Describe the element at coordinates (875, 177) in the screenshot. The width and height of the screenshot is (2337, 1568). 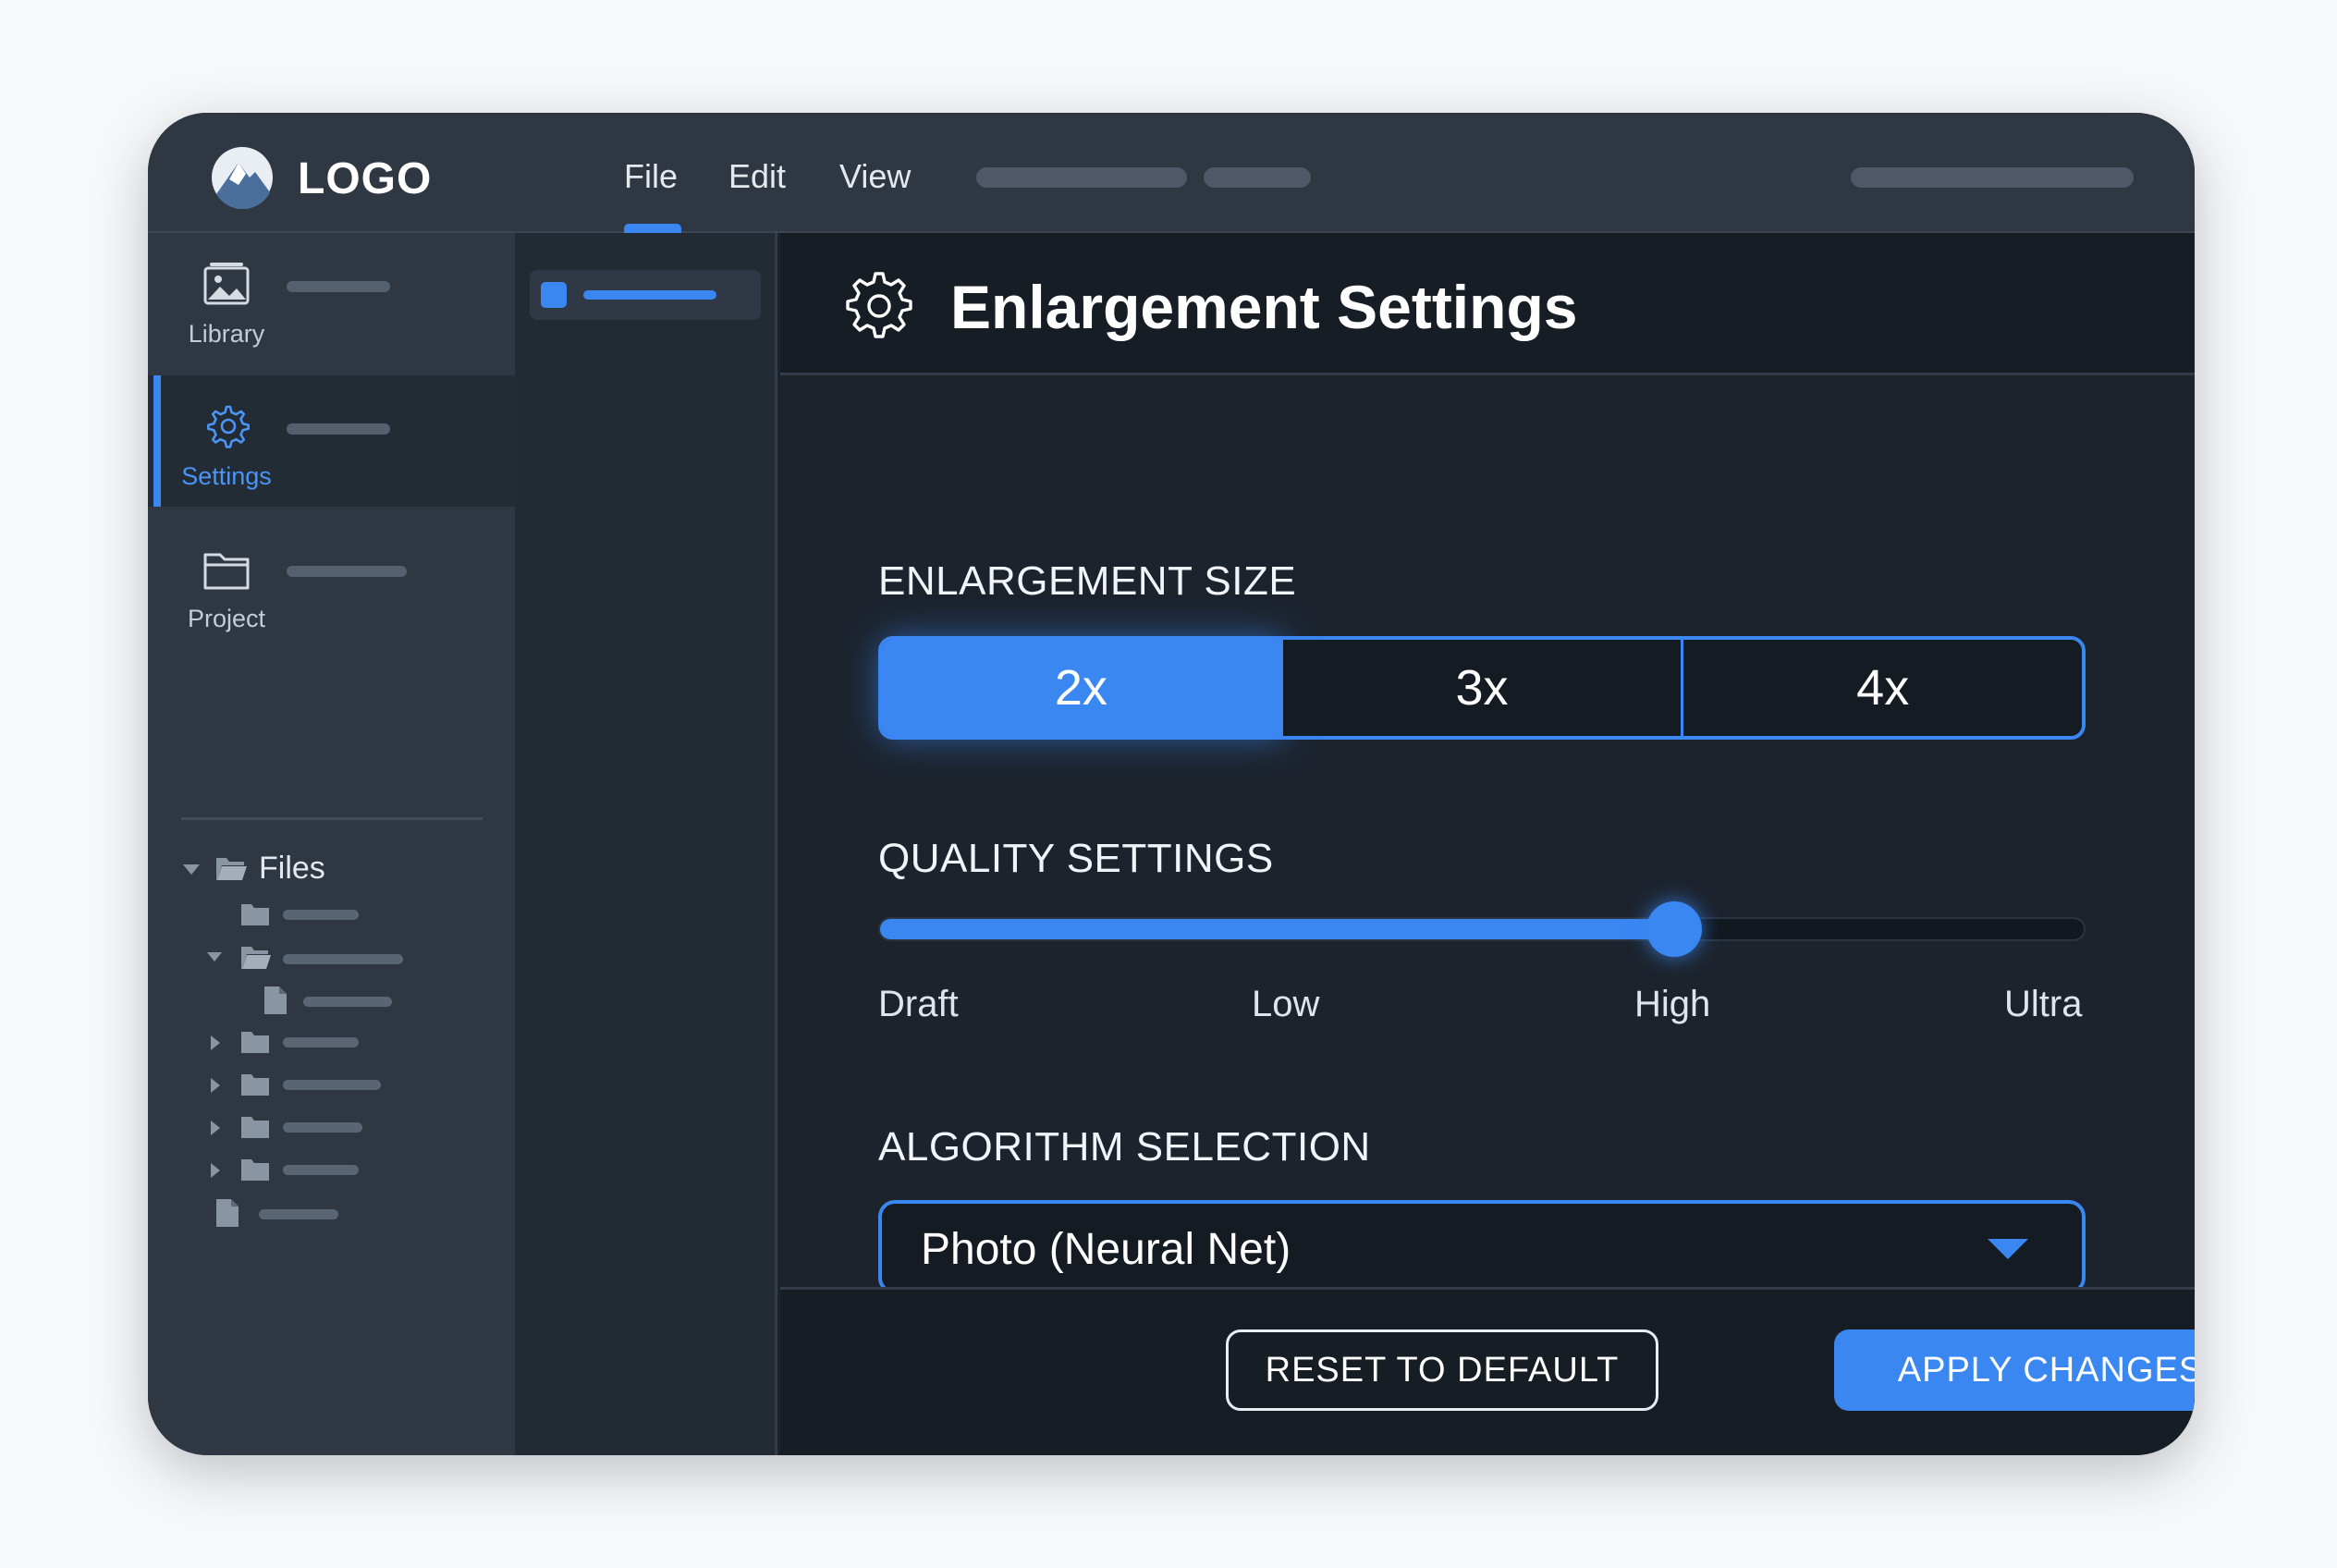
I see `menu-view: View` at that location.